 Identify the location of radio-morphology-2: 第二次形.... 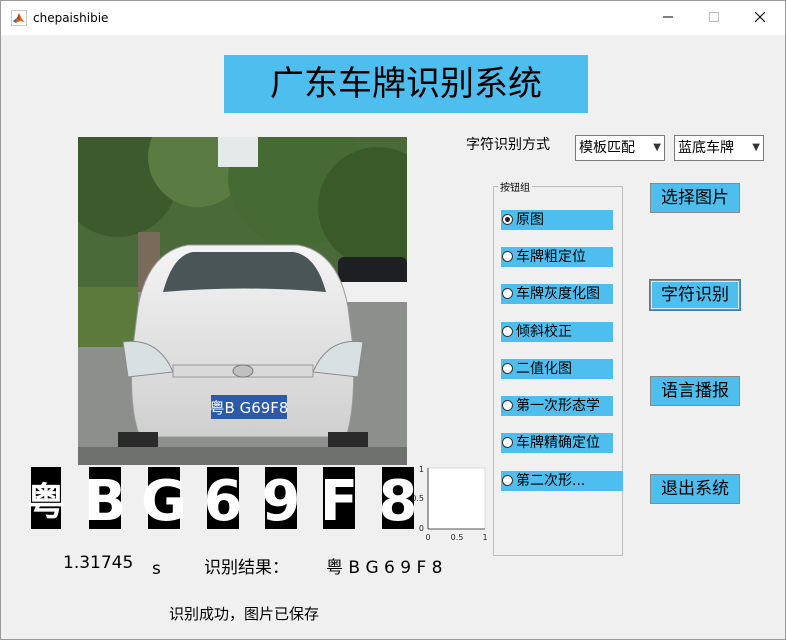
(562, 481).